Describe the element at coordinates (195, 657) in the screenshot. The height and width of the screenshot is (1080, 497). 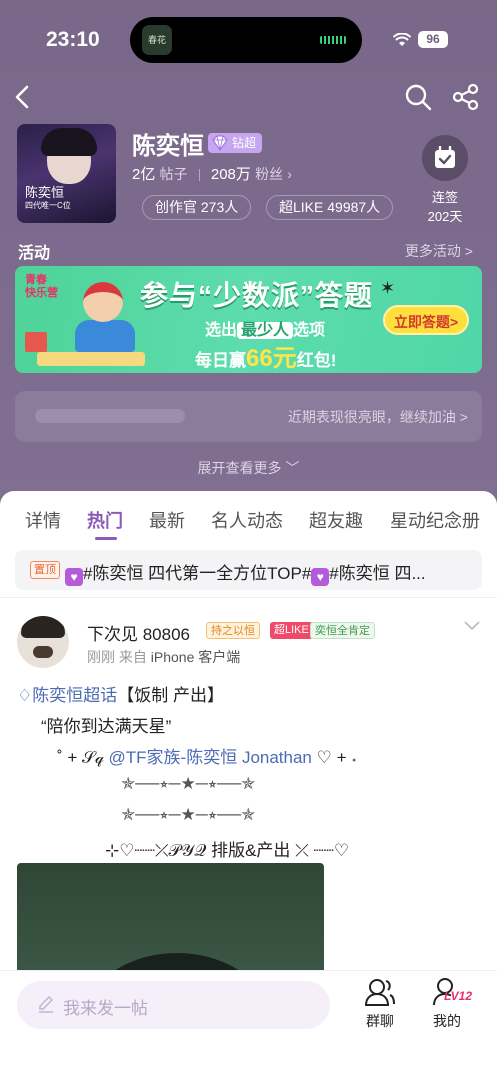
I see `post-source: iPhone 客户端` at that location.